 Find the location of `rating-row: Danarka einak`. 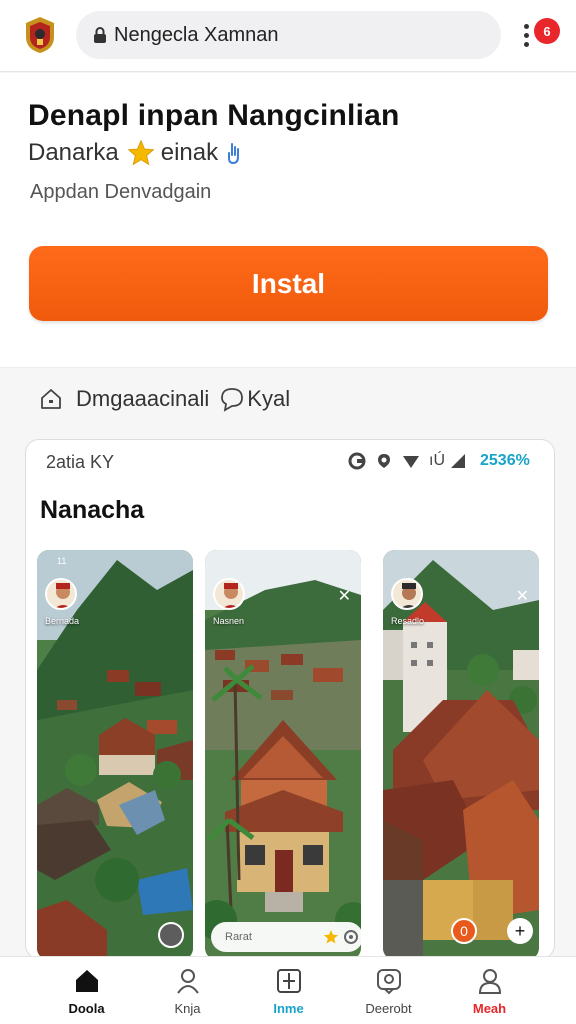

rating-row: Danarka einak is located at coordinates (135, 153).